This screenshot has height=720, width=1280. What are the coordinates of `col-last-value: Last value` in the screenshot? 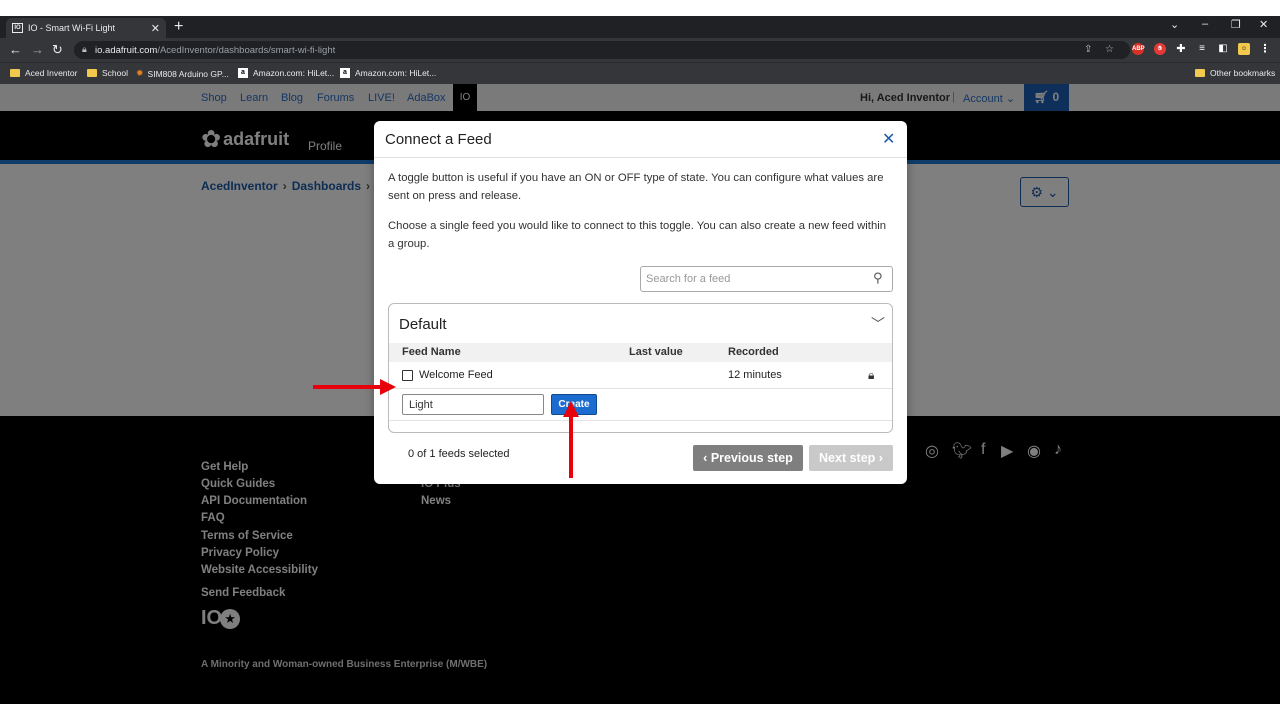 It's located at (656, 352).